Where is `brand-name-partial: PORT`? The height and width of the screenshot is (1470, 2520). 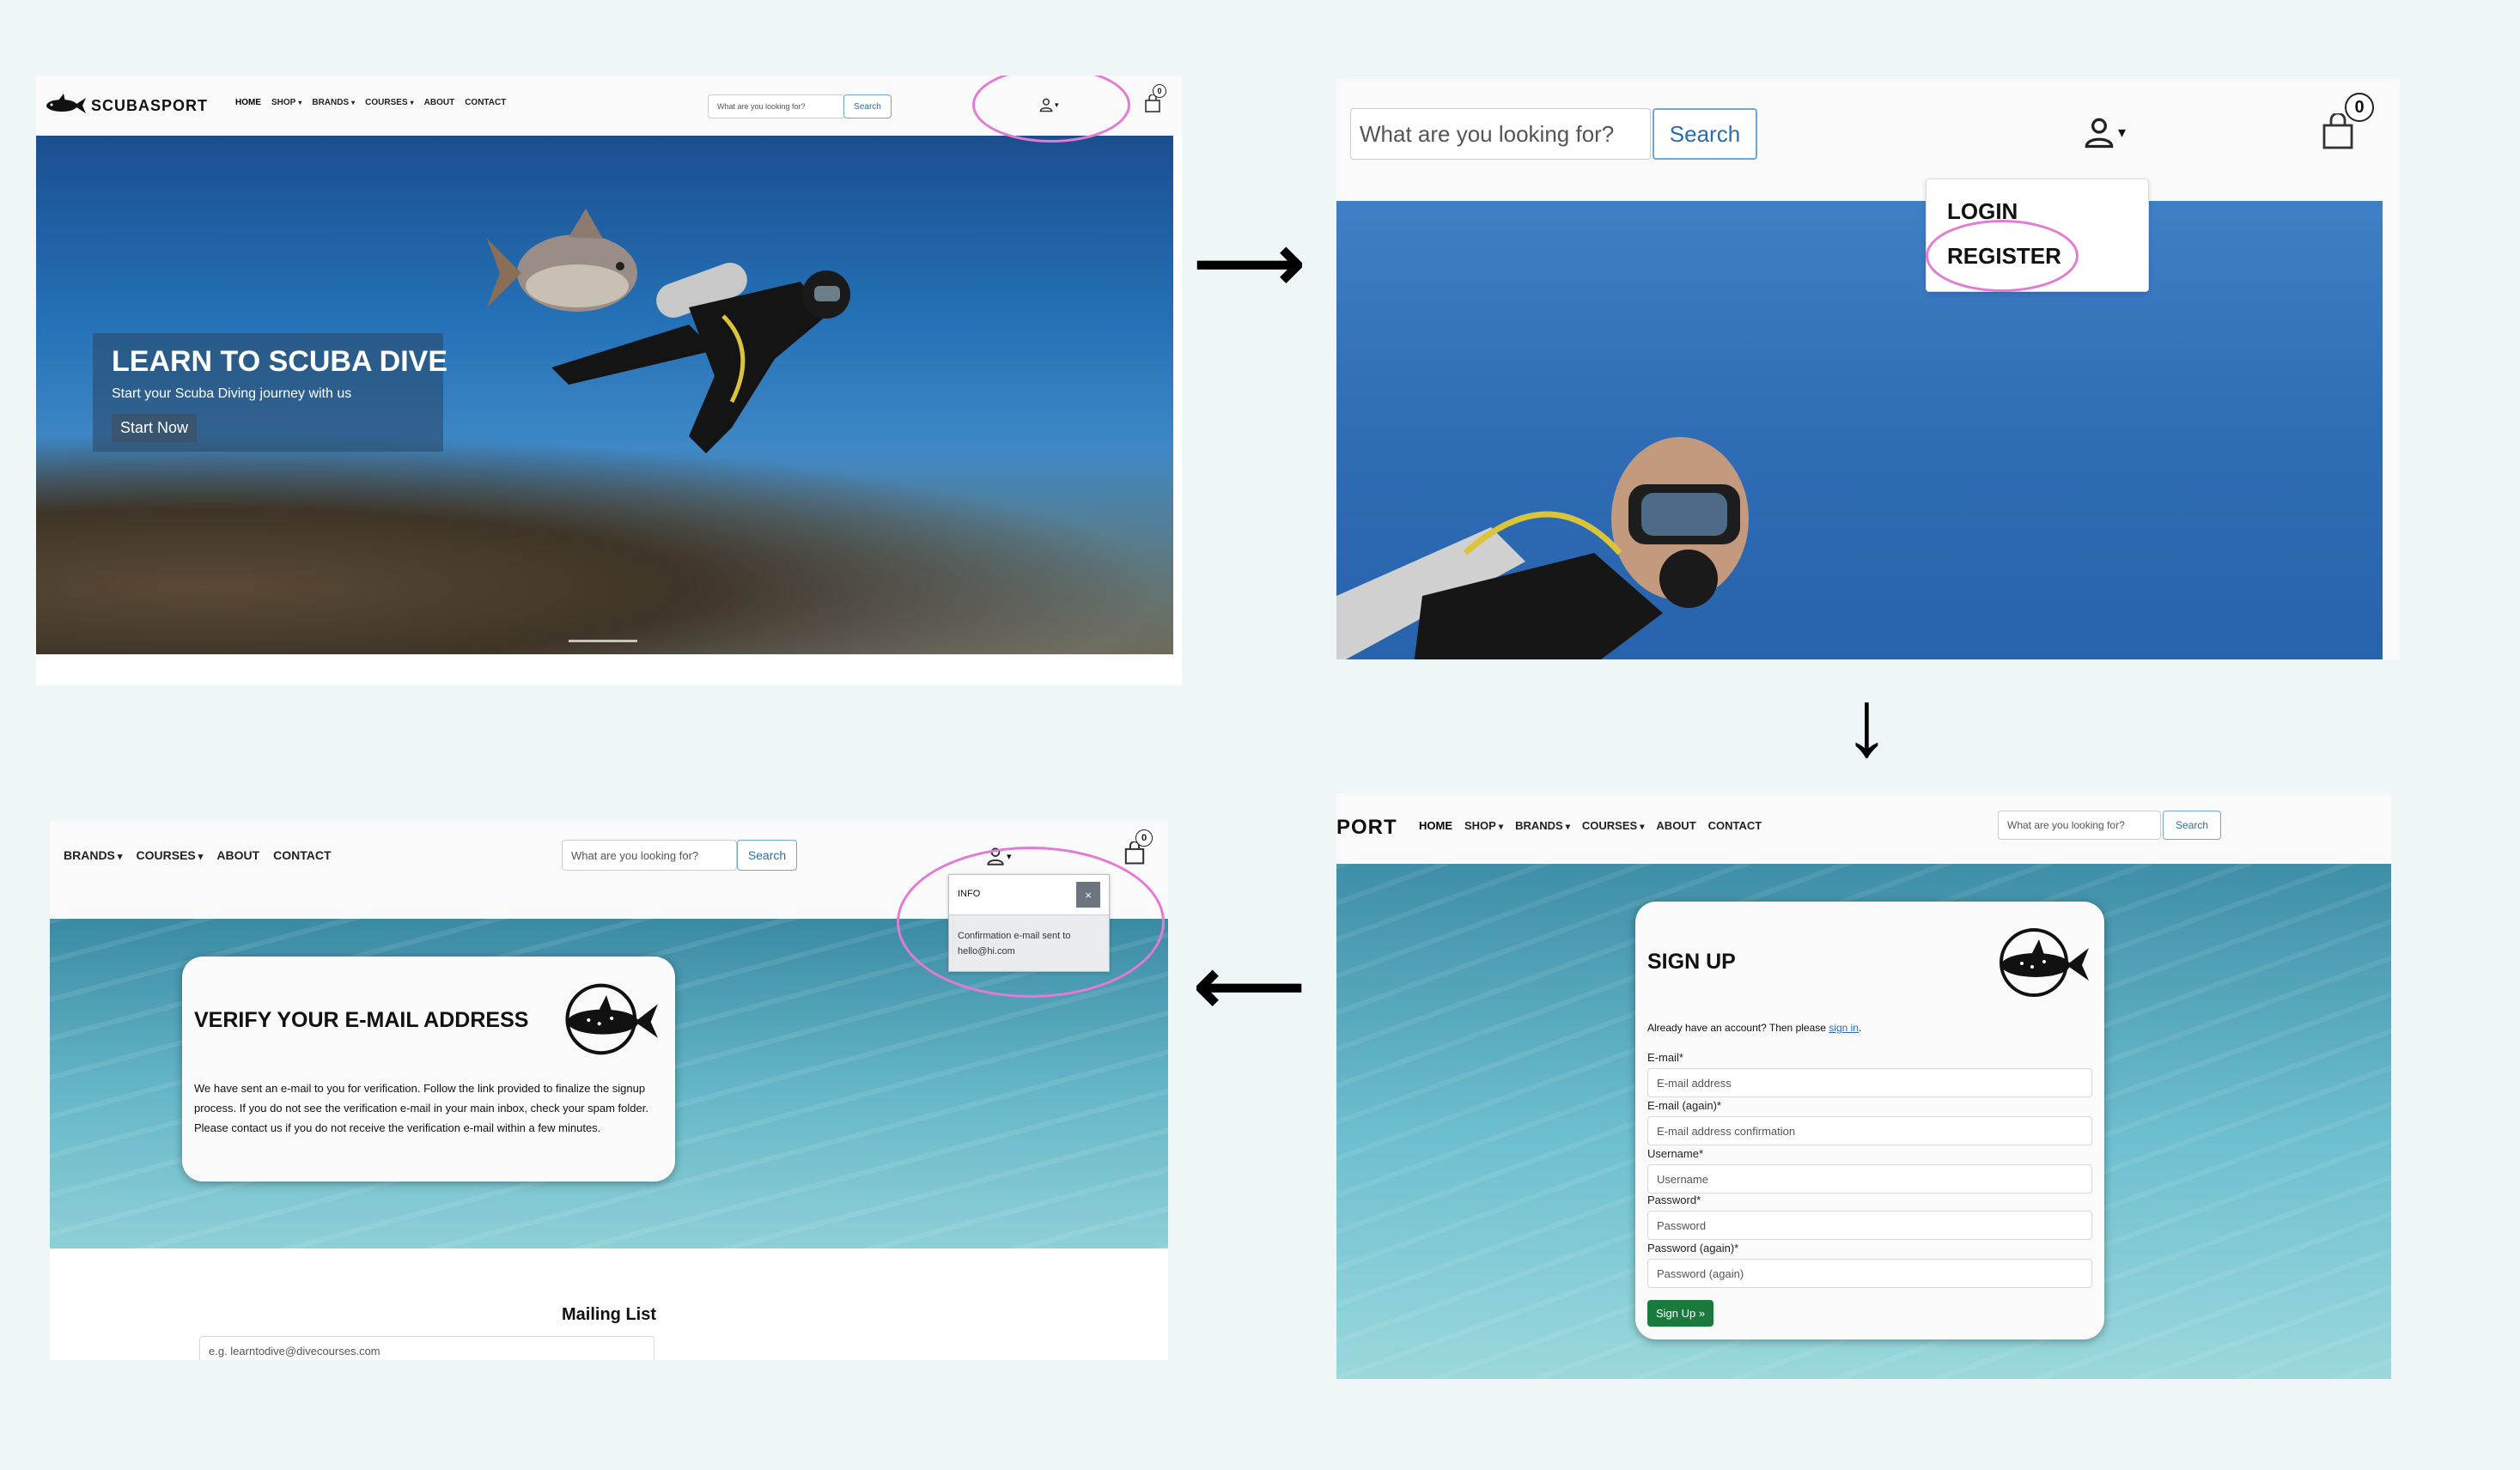
brand-name-partial: PORT is located at coordinates (1366, 828).